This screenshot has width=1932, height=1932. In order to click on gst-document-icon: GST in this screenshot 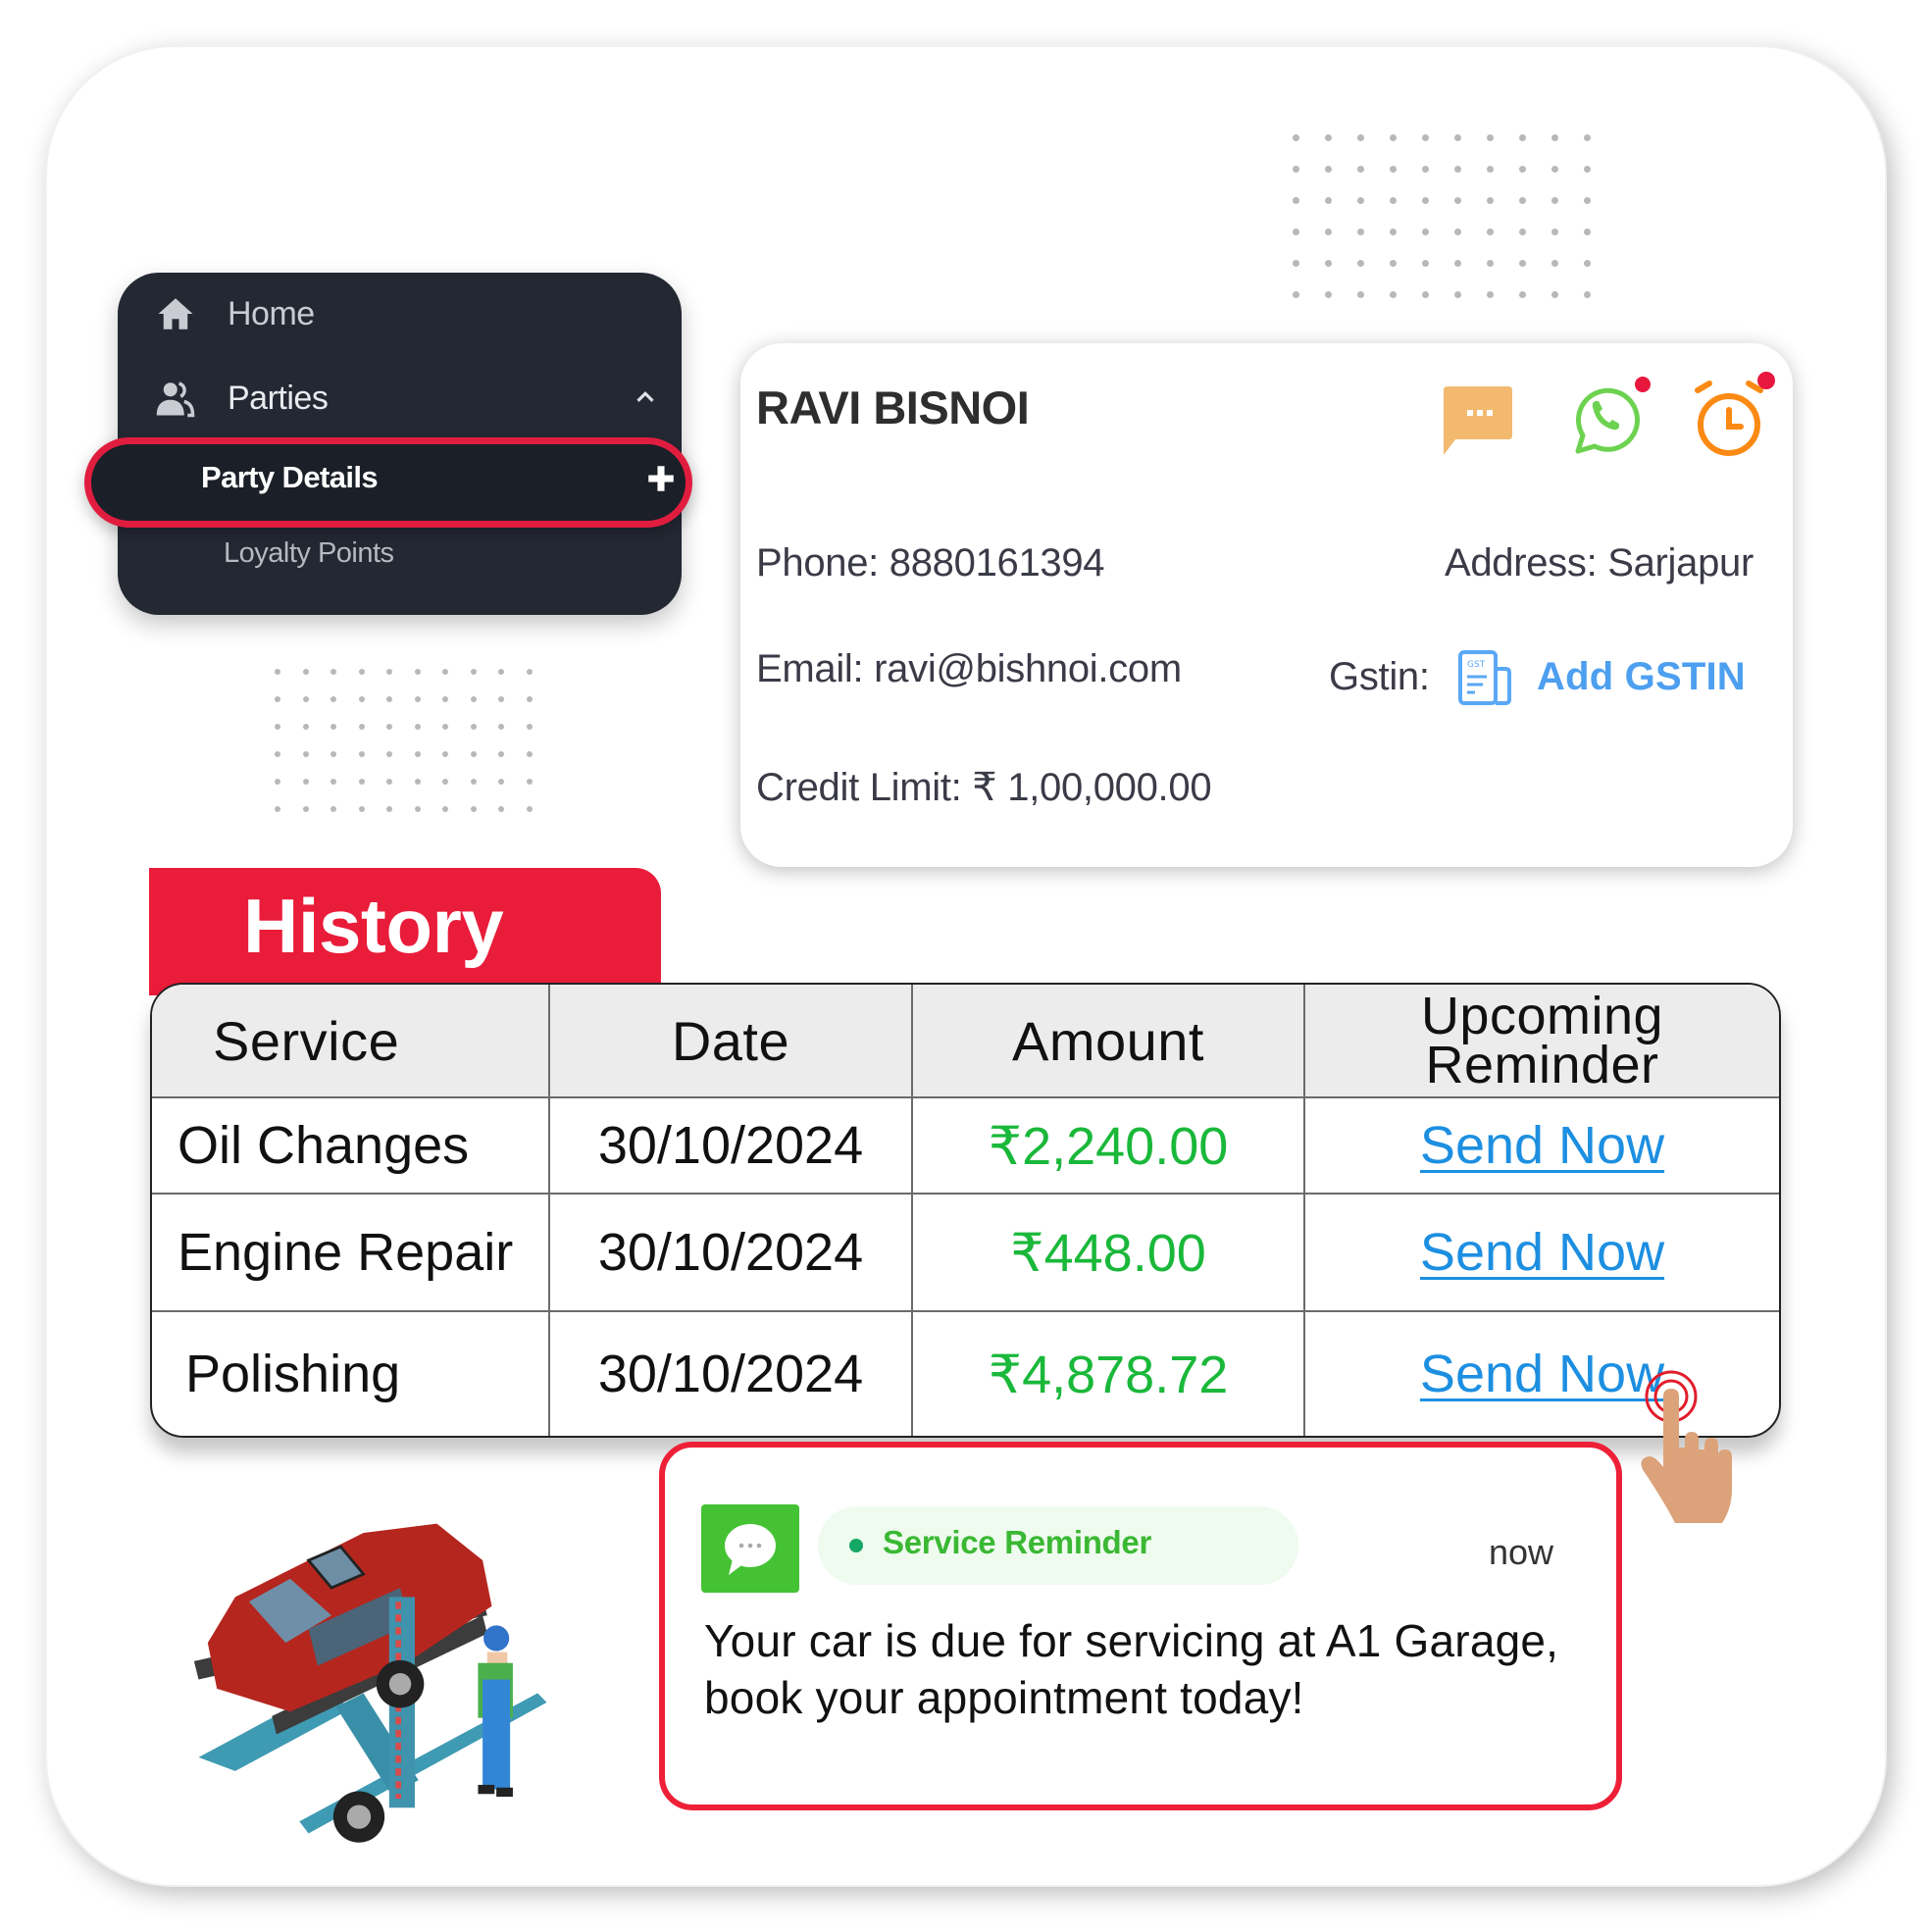, I will do `click(1485, 677)`.